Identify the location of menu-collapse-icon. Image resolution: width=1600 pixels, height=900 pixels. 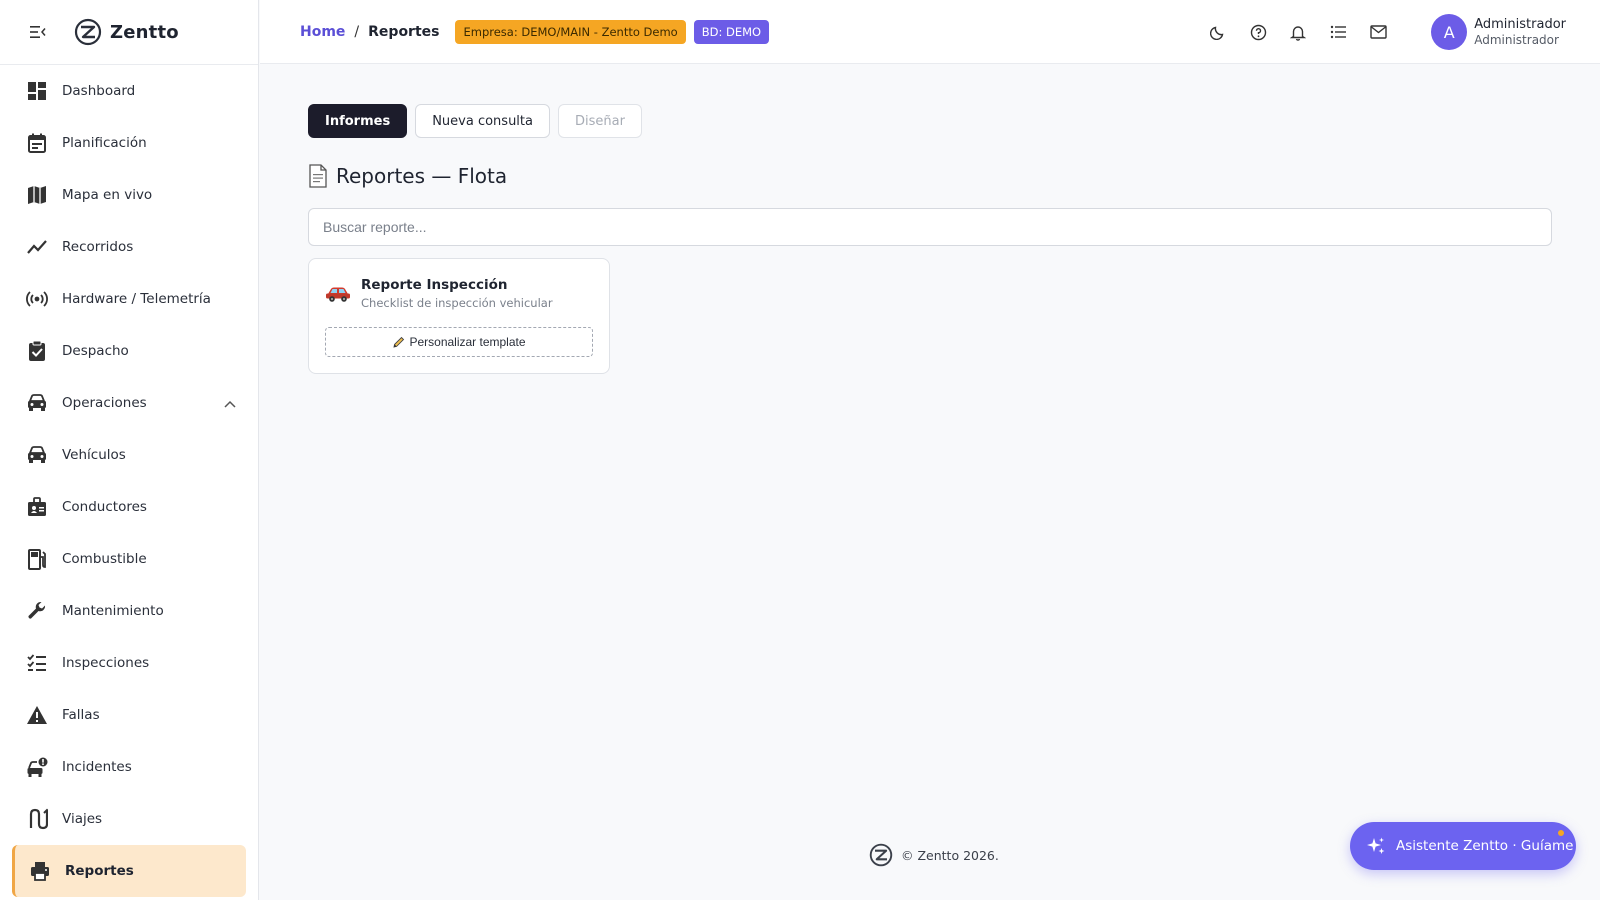
(38, 32).